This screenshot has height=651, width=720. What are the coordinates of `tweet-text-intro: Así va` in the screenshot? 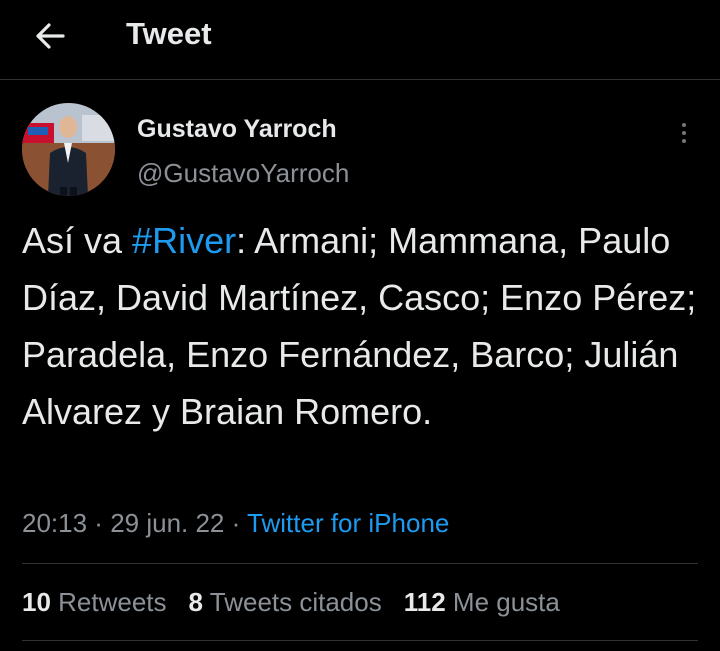 It's located at (77, 240).